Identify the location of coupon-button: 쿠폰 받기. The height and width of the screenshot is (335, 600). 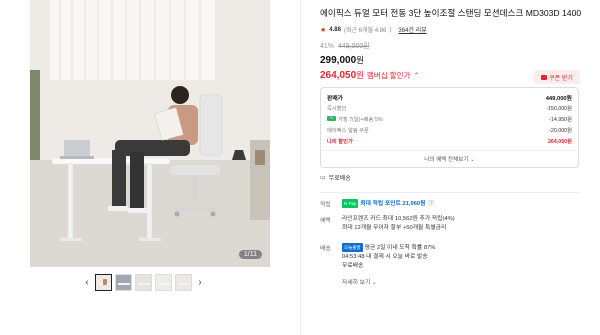
(557, 77).